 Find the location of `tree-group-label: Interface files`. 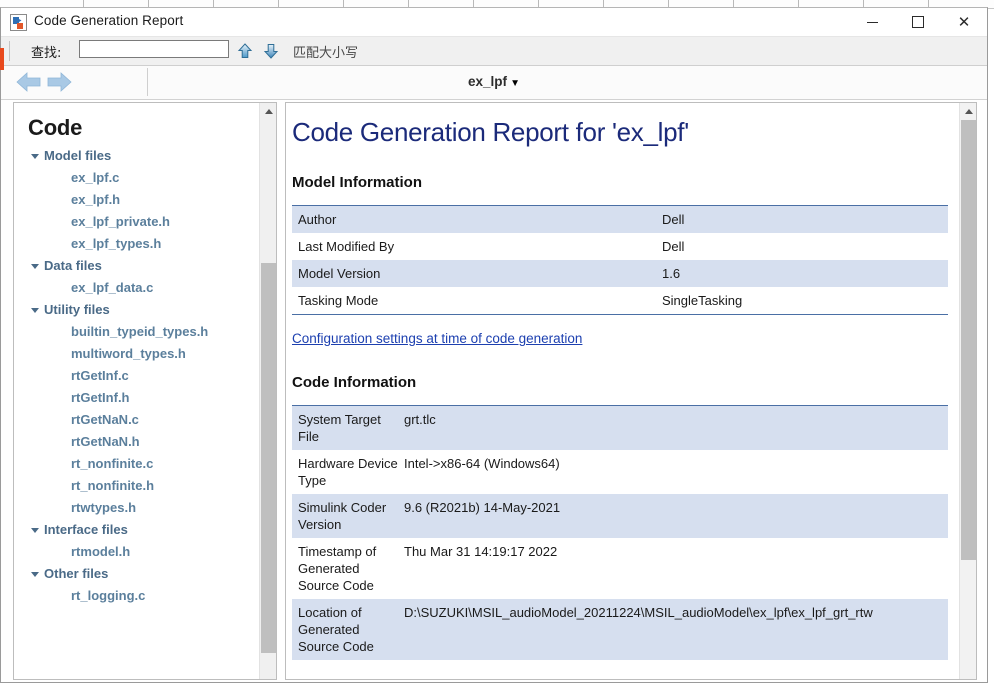

tree-group-label: Interface files is located at coordinates (86, 529).